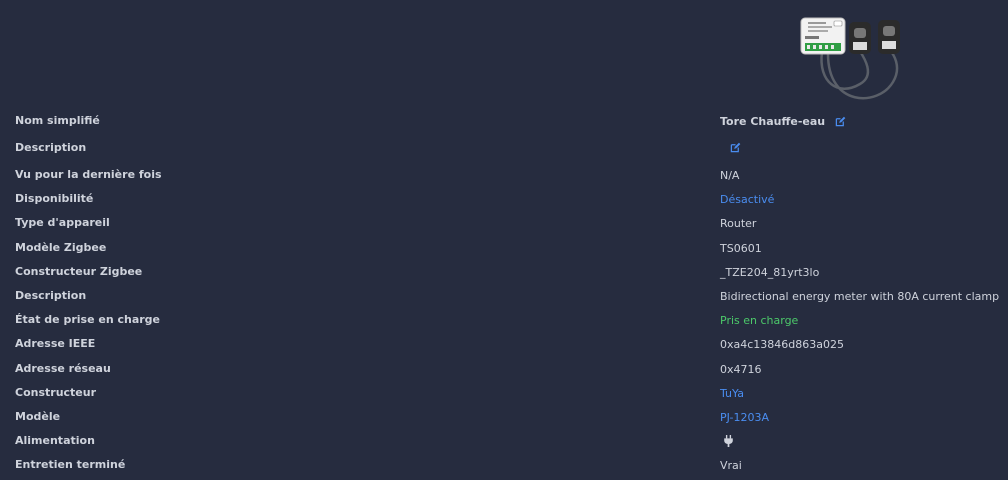 This screenshot has height=480, width=1008. I want to click on row-value: Vrai, so click(731, 466).